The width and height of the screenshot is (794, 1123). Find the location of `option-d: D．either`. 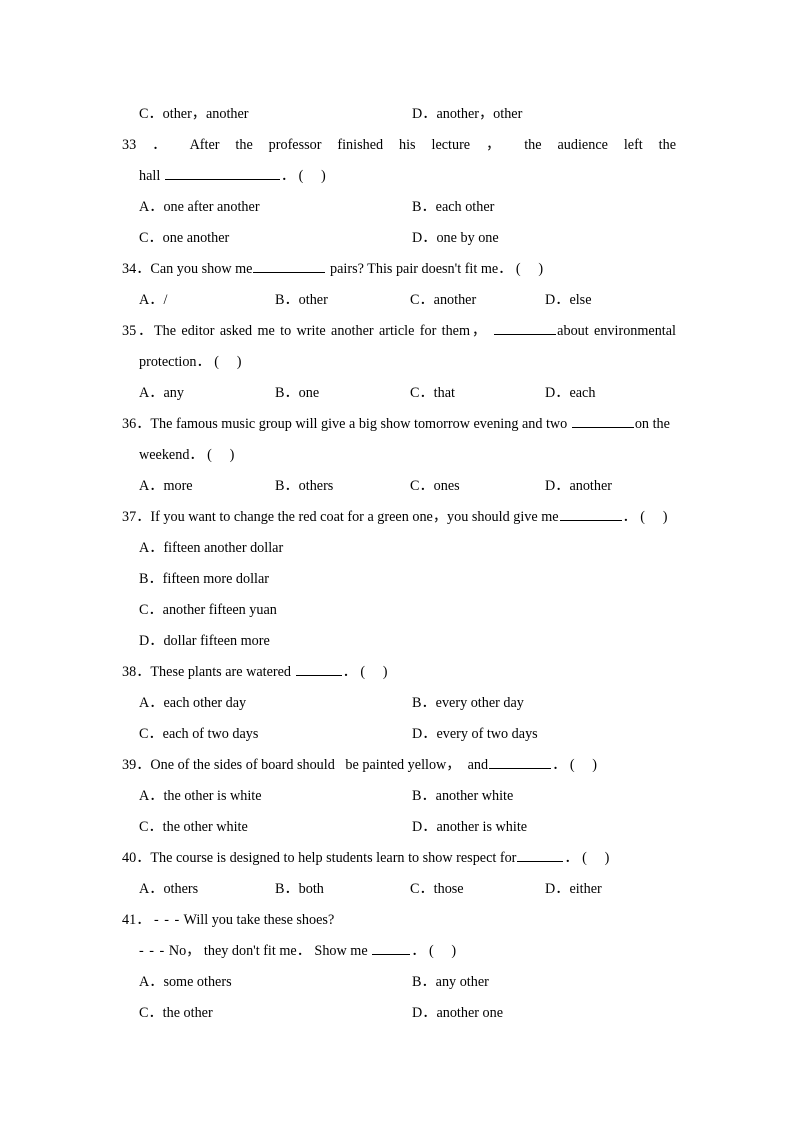

option-d: D．either is located at coordinates (573, 889).